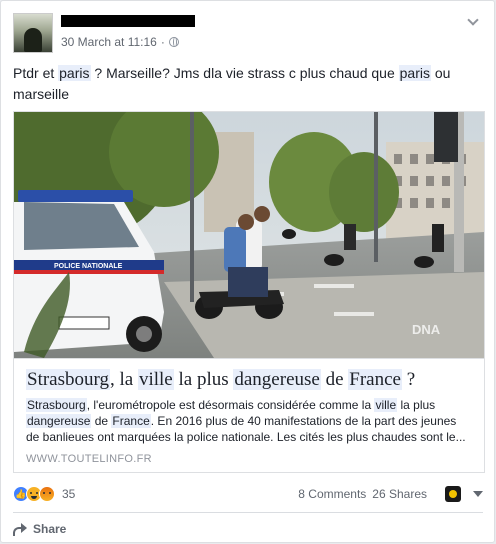  I want to click on reactions-bar: 35 8 Comments 26 Shares, so click(248, 494).